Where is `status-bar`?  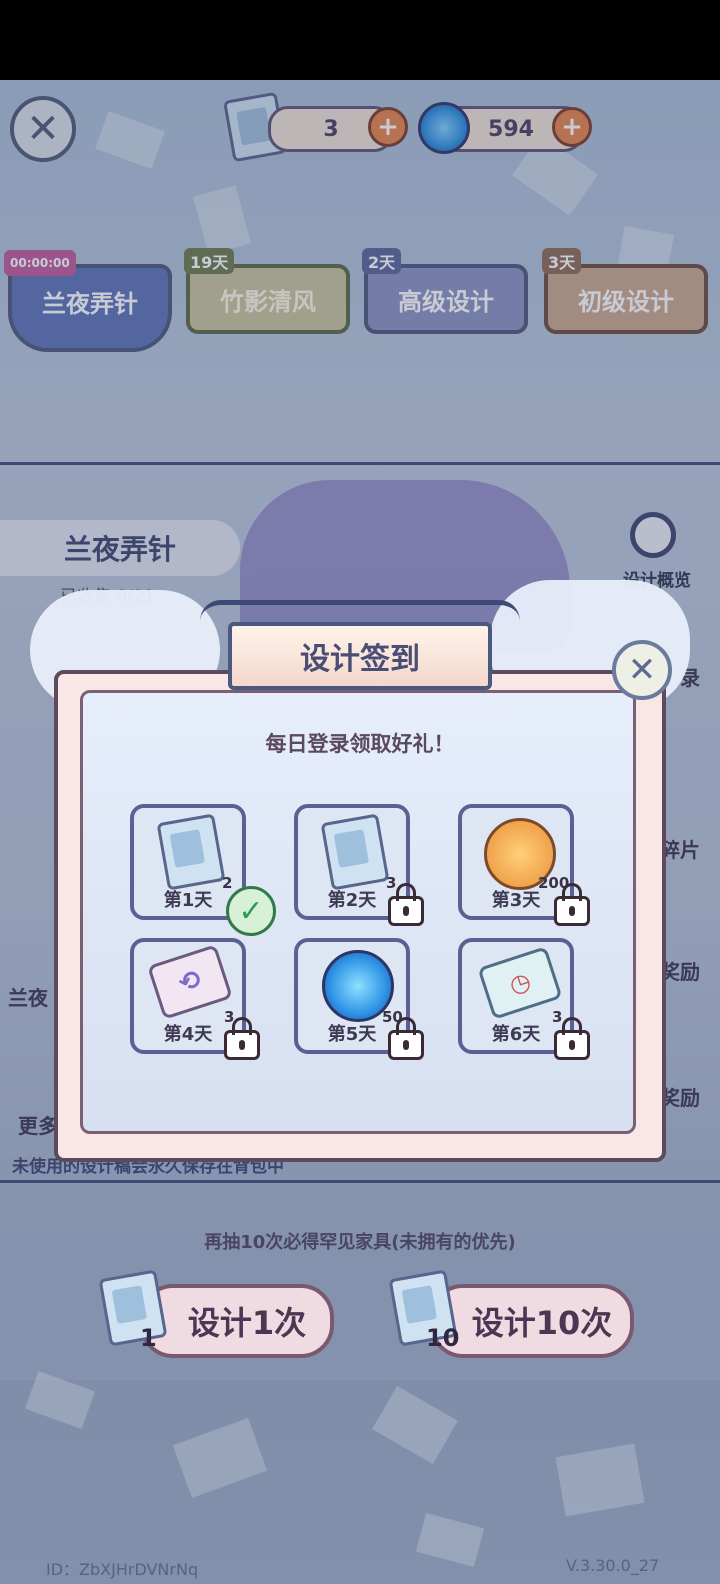
status-bar is located at coordinates (360, 40).